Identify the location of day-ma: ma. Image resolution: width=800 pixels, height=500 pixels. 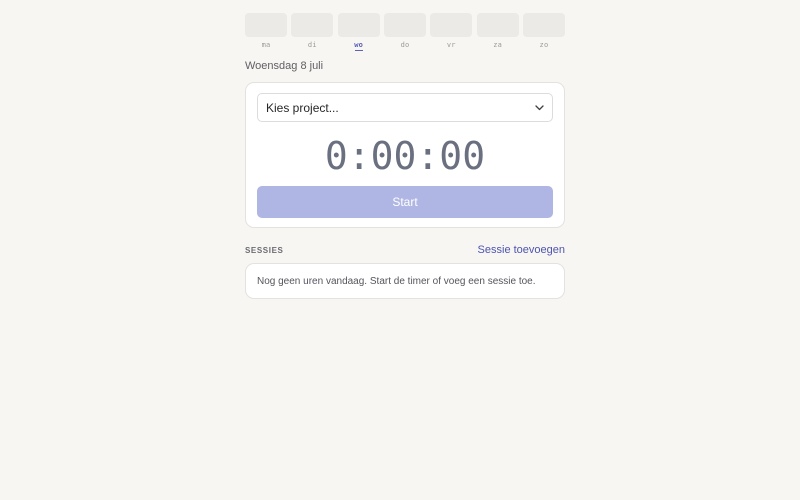
(266, 32).